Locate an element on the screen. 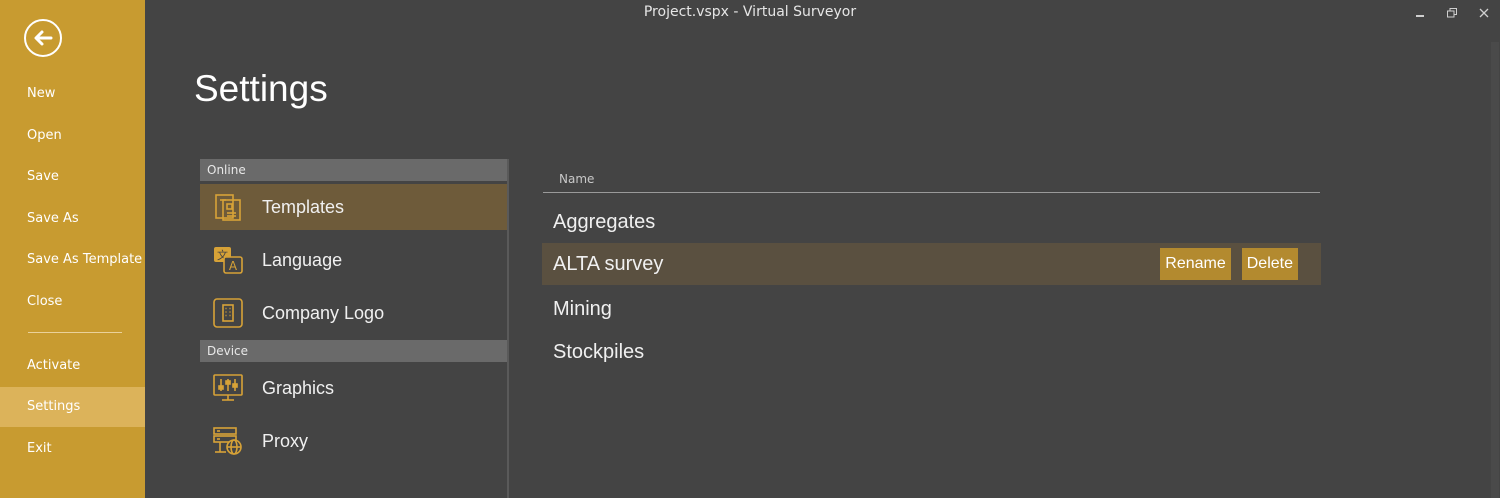 This screenshot has width=1500, height=498. category-proxy: Proxy is located at coordinates (353, 441).